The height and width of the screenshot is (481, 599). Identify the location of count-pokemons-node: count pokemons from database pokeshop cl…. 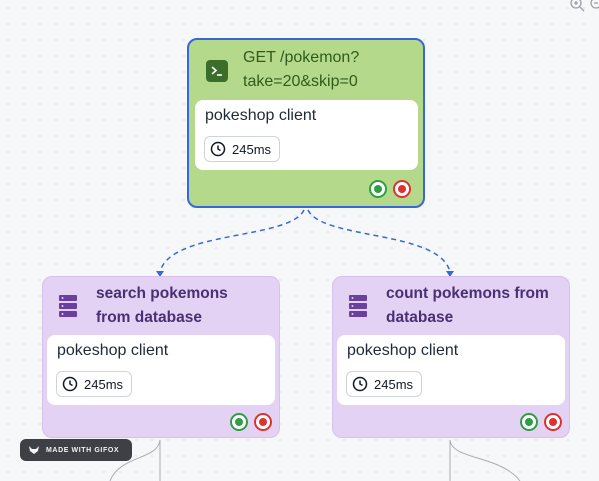
(451, 357).